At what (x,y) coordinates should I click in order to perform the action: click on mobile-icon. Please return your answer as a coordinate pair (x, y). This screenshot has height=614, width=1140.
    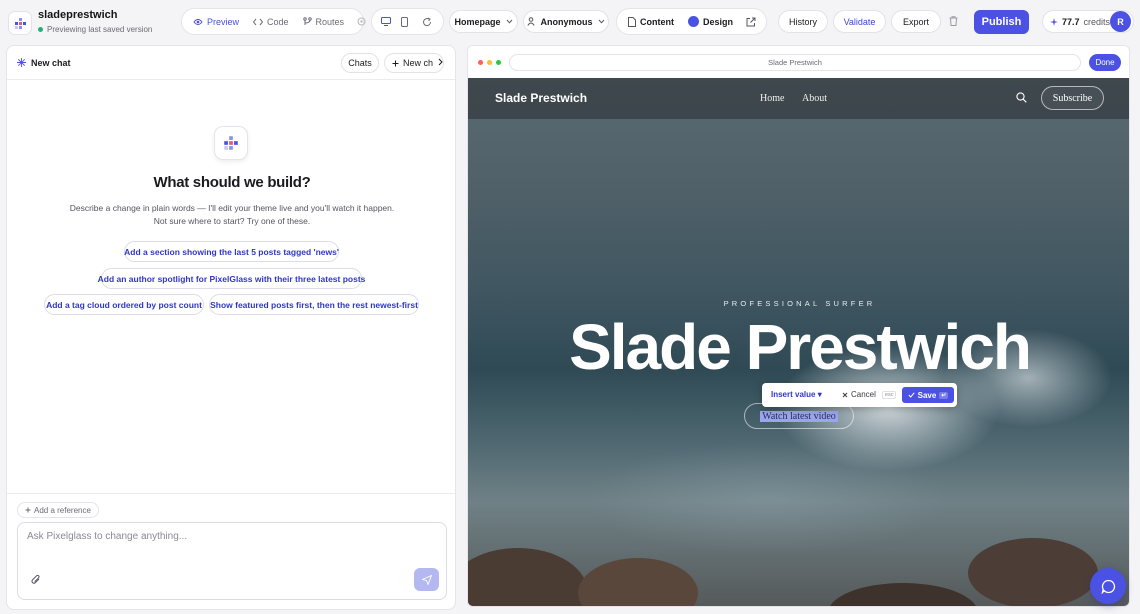
    Looking at the image, I should click on (404, 21).